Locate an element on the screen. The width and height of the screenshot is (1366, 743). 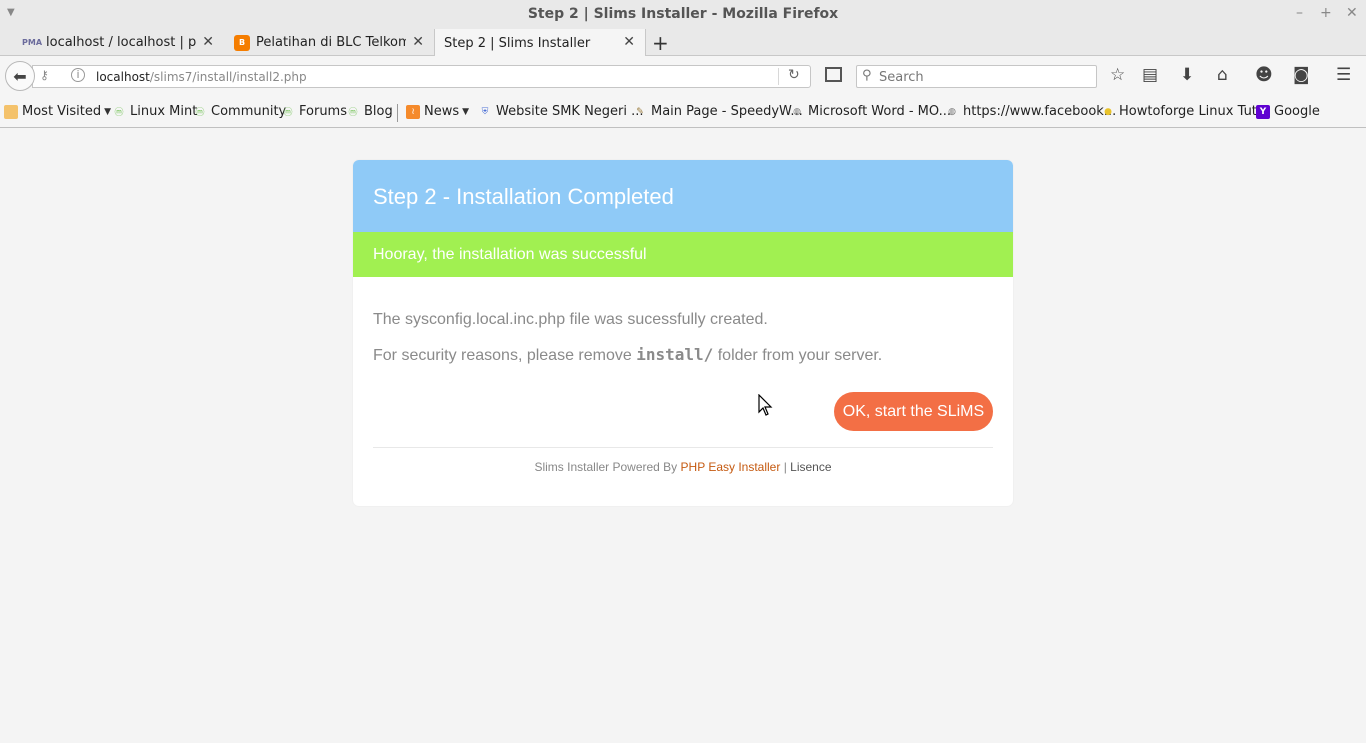
key-icon: ⚷ is located at coordinates (44, 75).